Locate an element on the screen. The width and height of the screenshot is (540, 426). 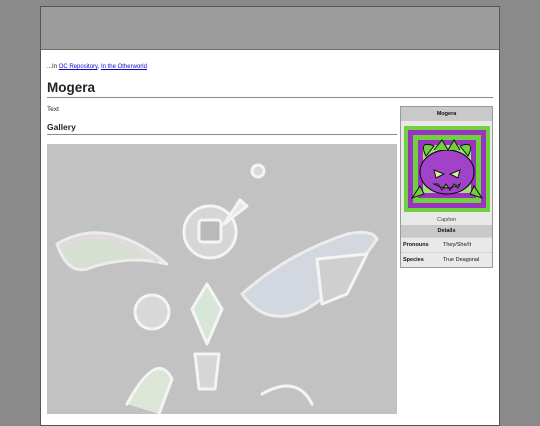
infobox-caption: Caption is located at coordinates (446, 220).